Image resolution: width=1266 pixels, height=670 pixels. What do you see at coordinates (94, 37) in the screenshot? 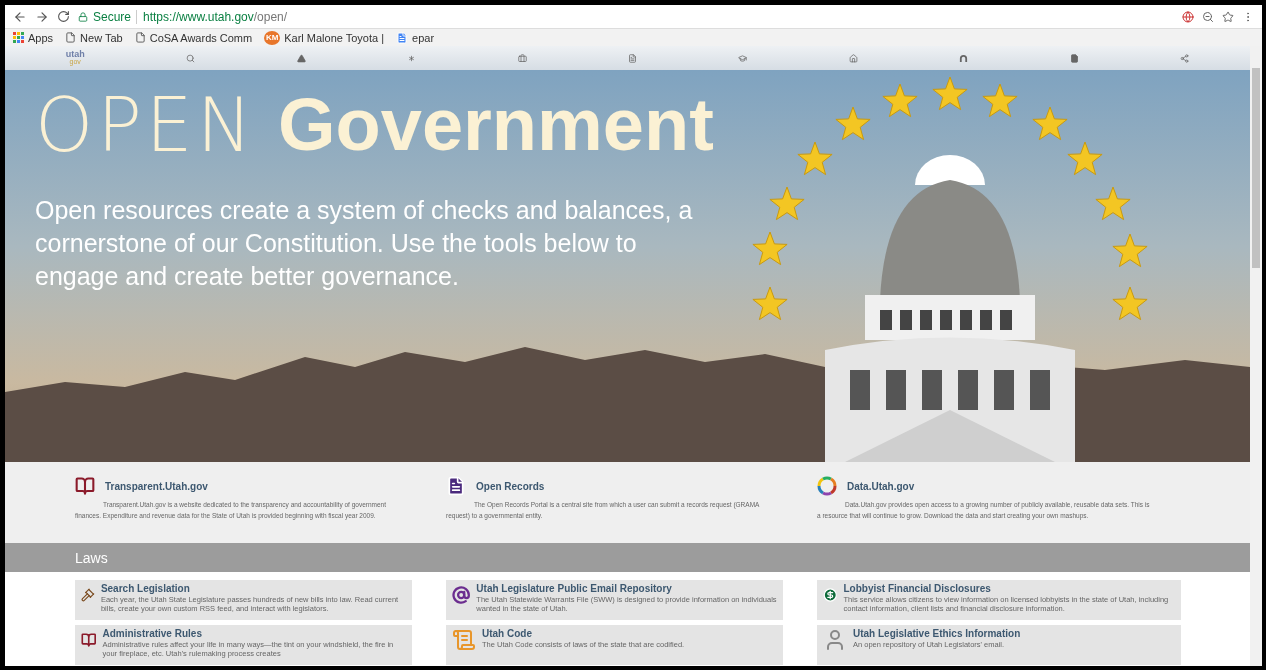
I see `bookmark-item: New Tab` at bounding box center [94, 37].